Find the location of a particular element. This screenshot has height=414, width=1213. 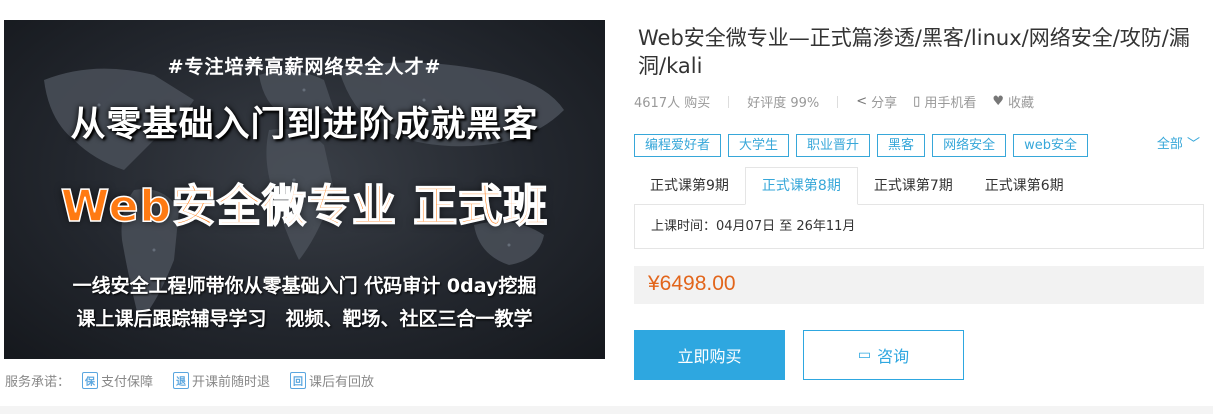

service-promises: 服务承诺： 保 支付保障 退 开课前随时退 回 课后有回放 is located at coordinates (199, 380).